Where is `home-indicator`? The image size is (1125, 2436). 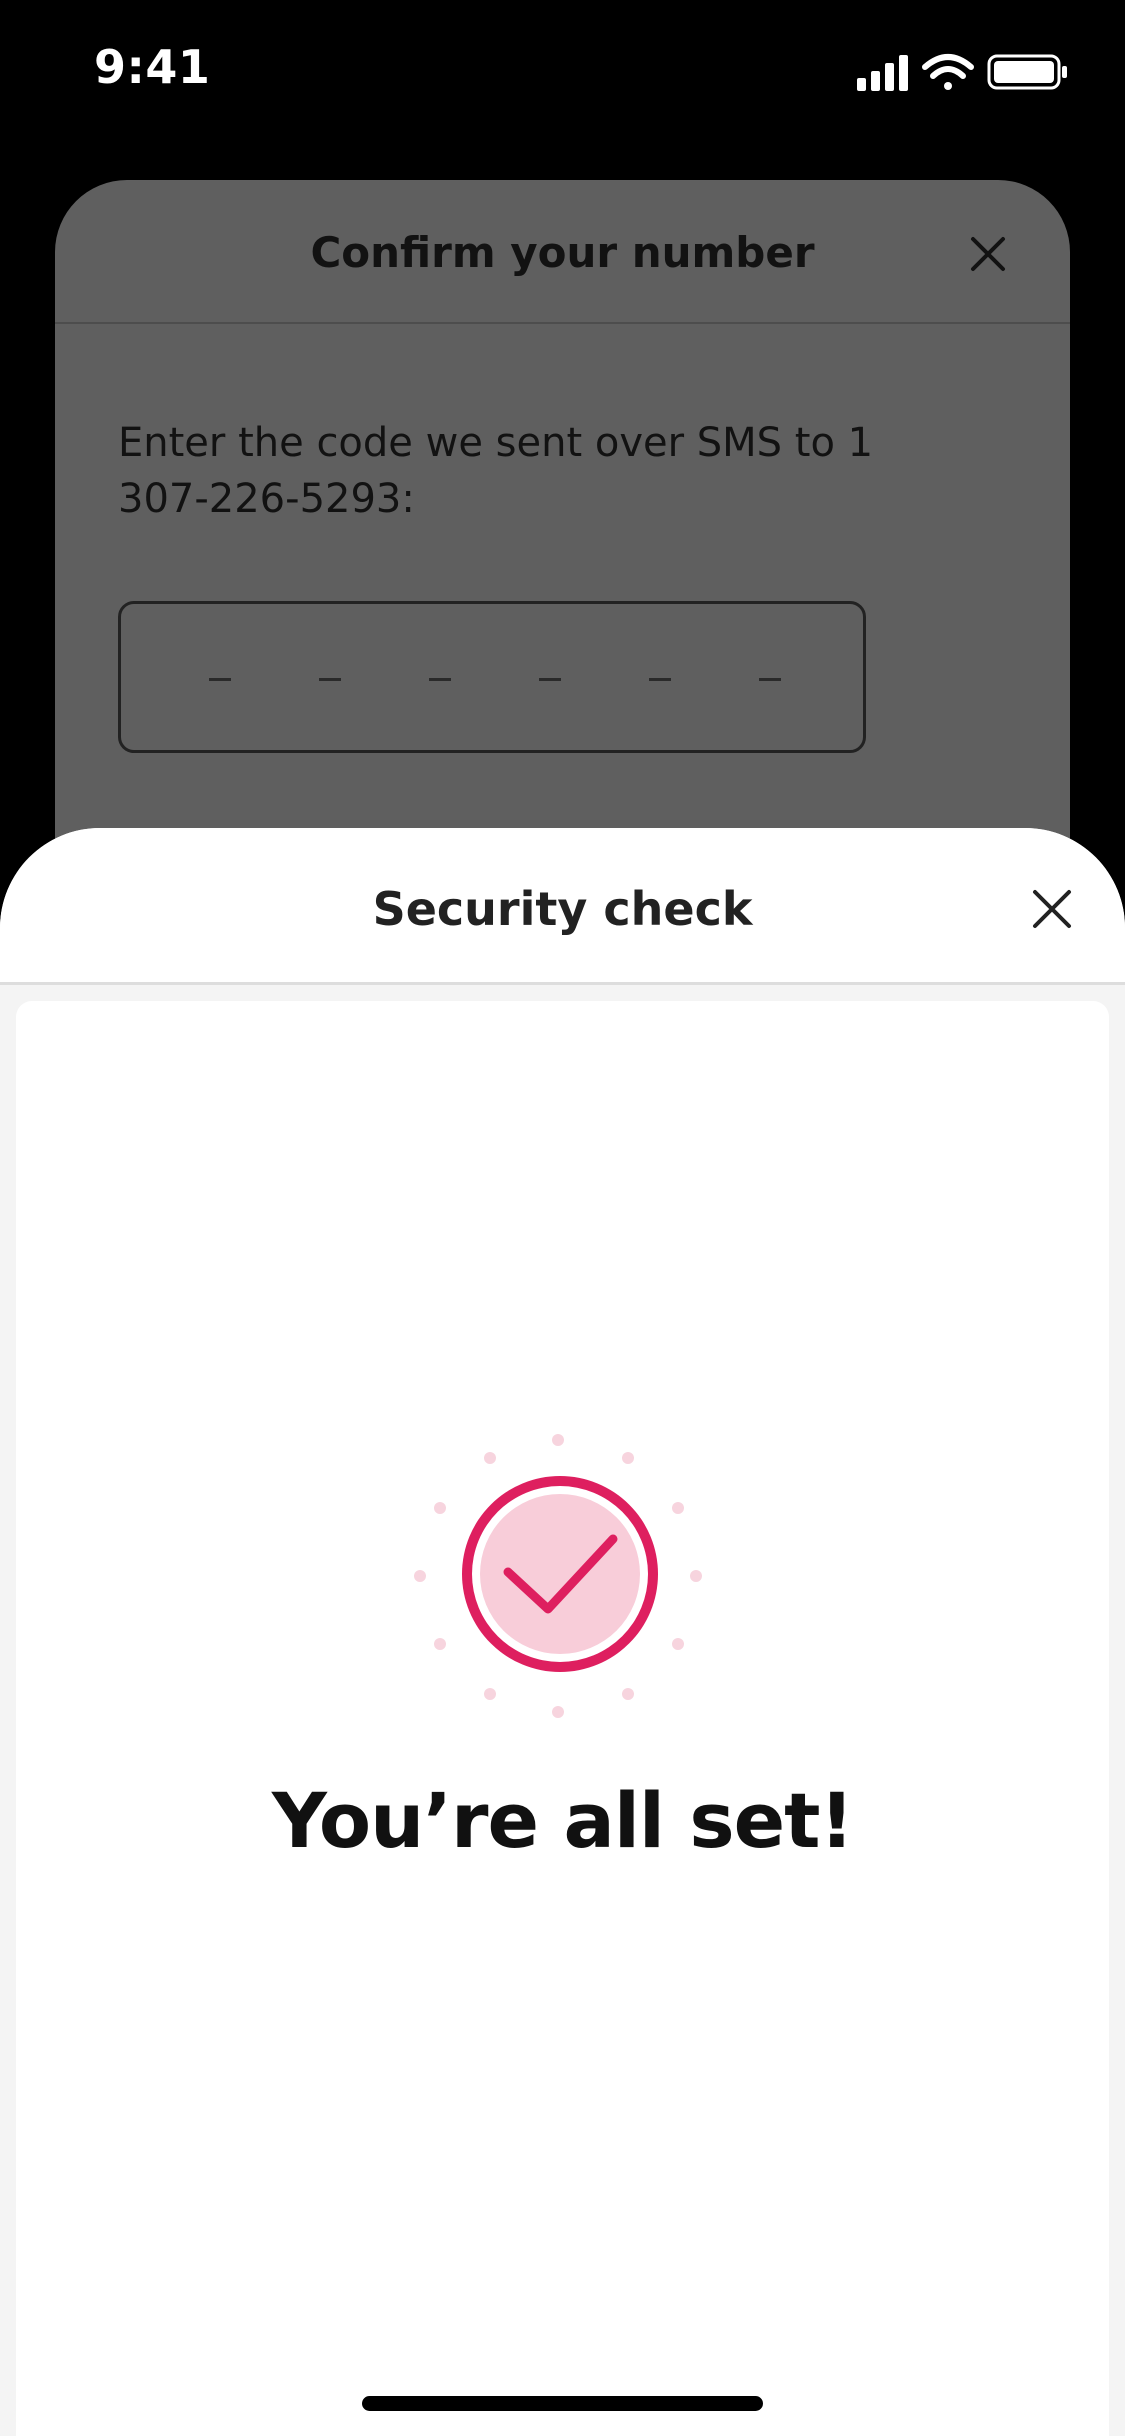 home-indicator is located at coordinates (562, 2403).